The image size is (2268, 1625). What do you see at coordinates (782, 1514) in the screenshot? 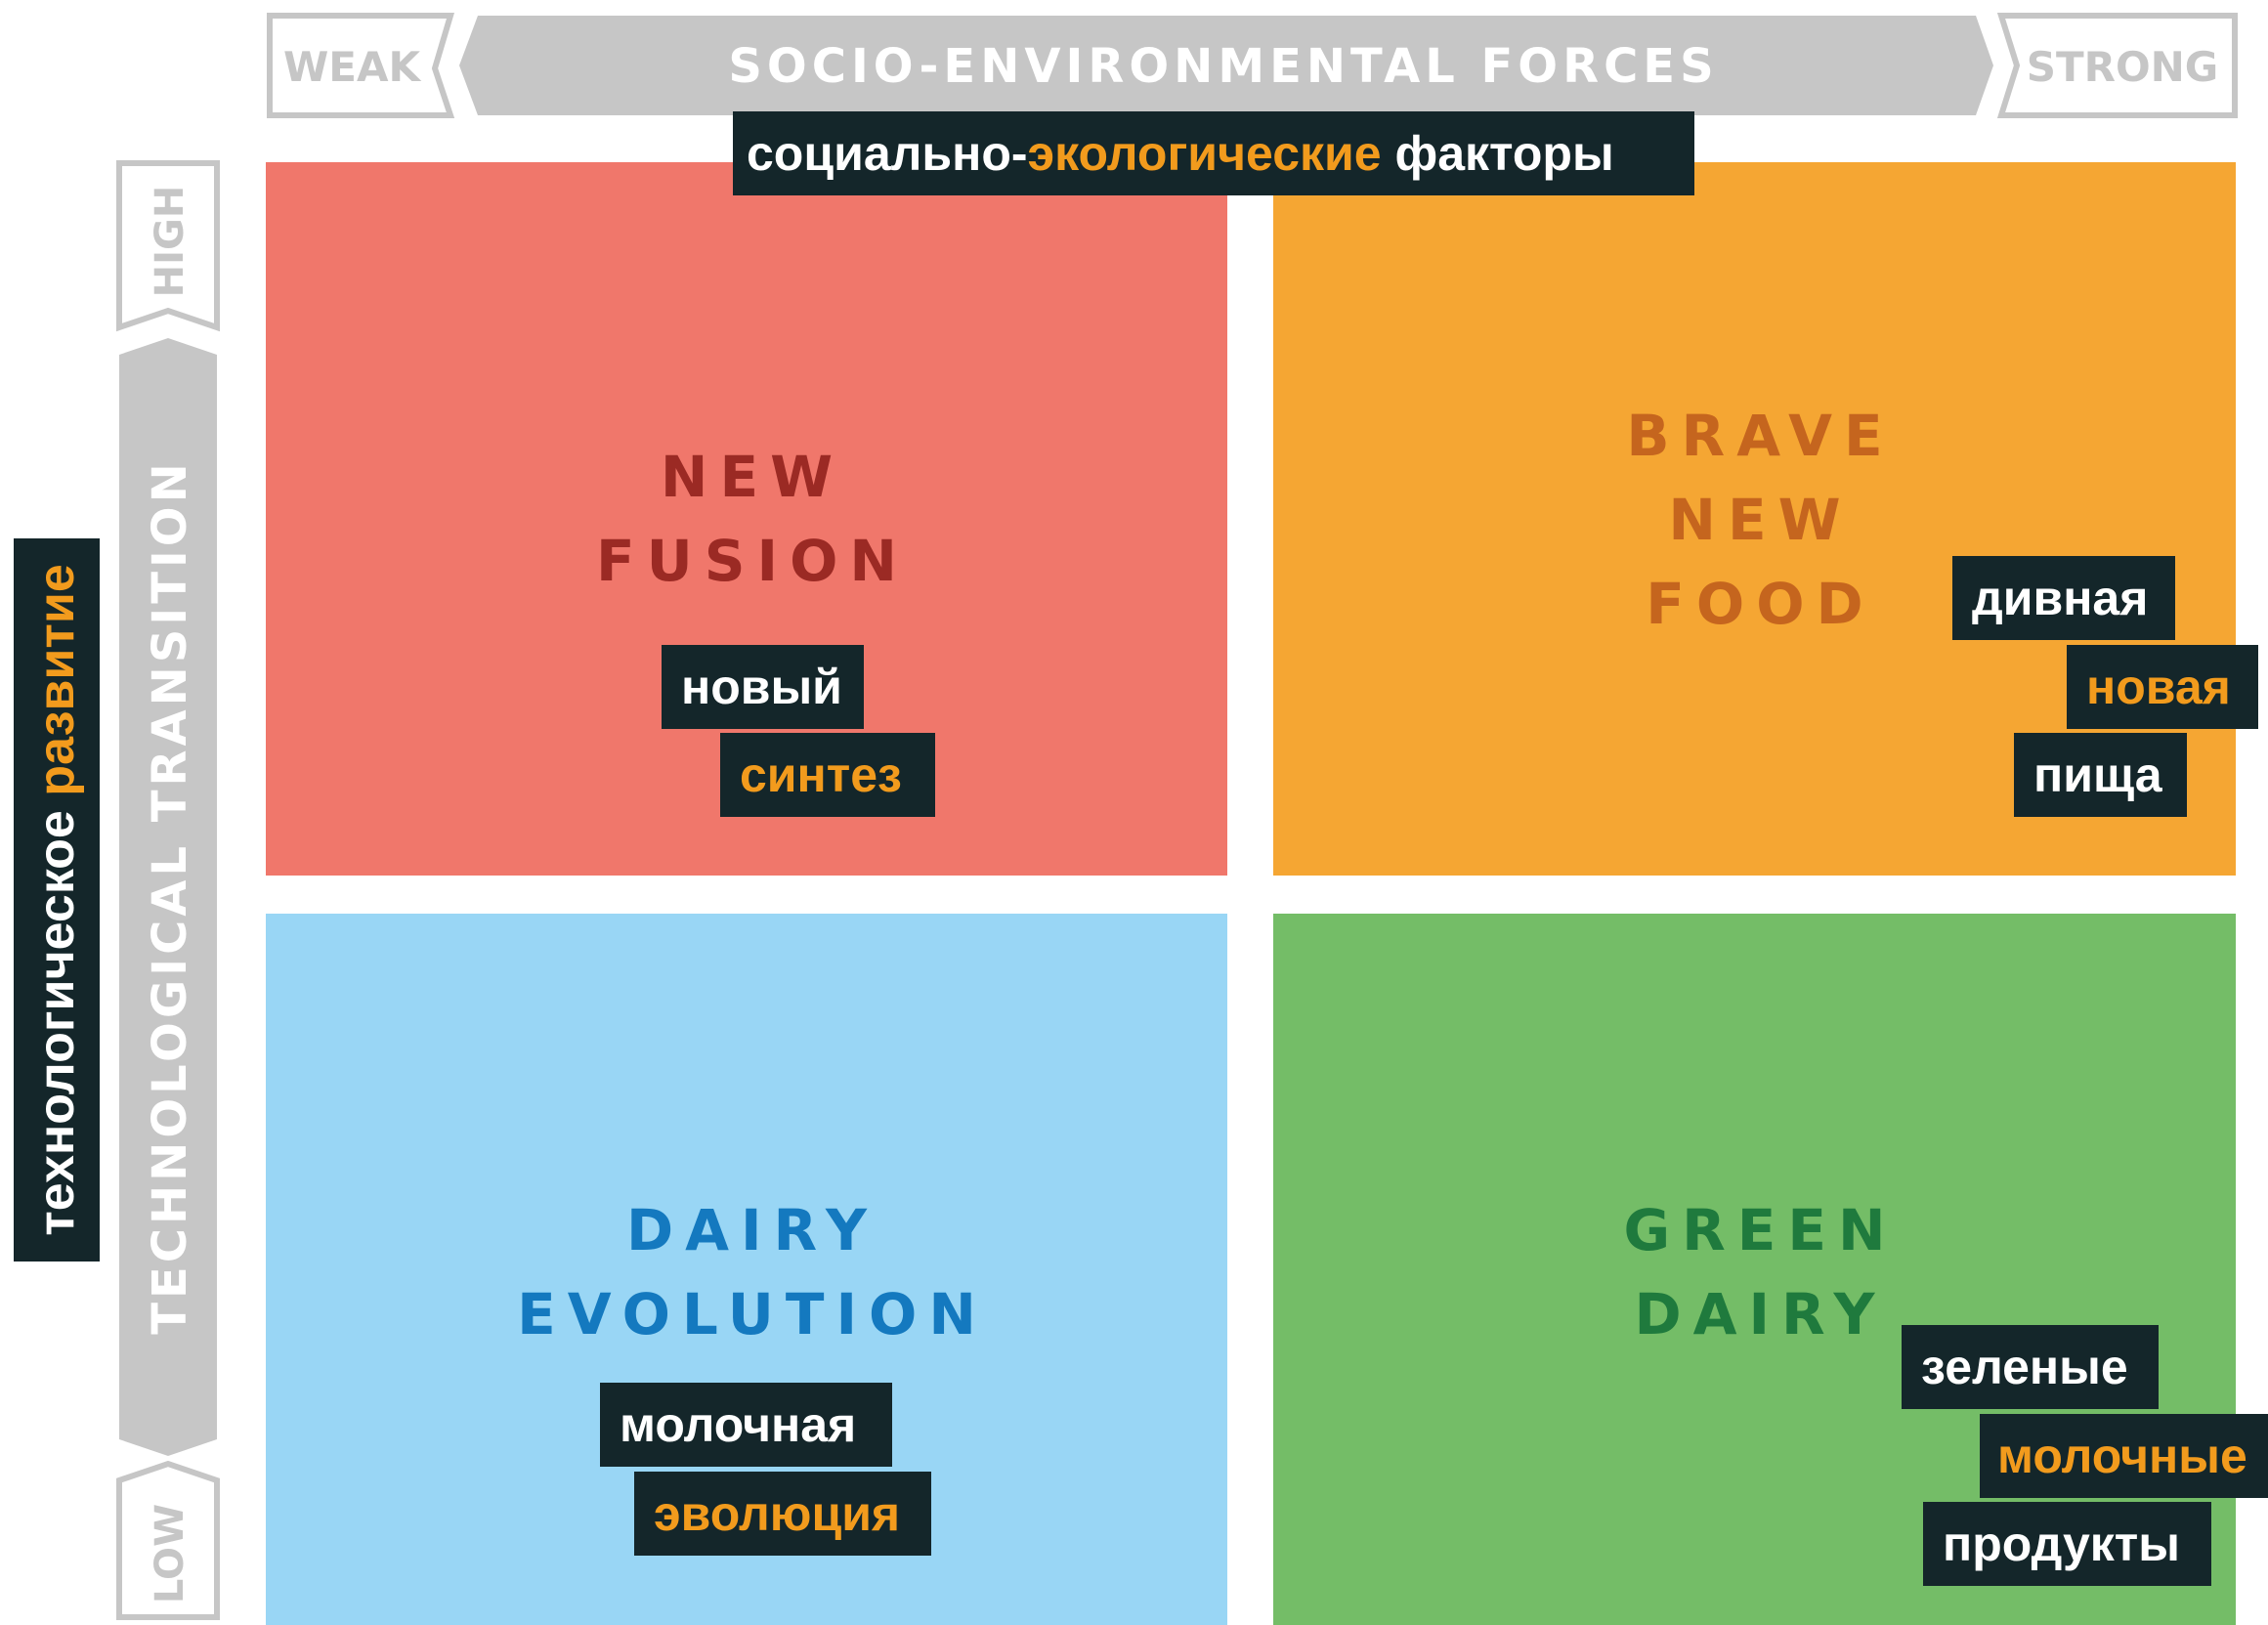
I see `tag-evolyutsiya: эволюция` at bounding box center [782, 1514].